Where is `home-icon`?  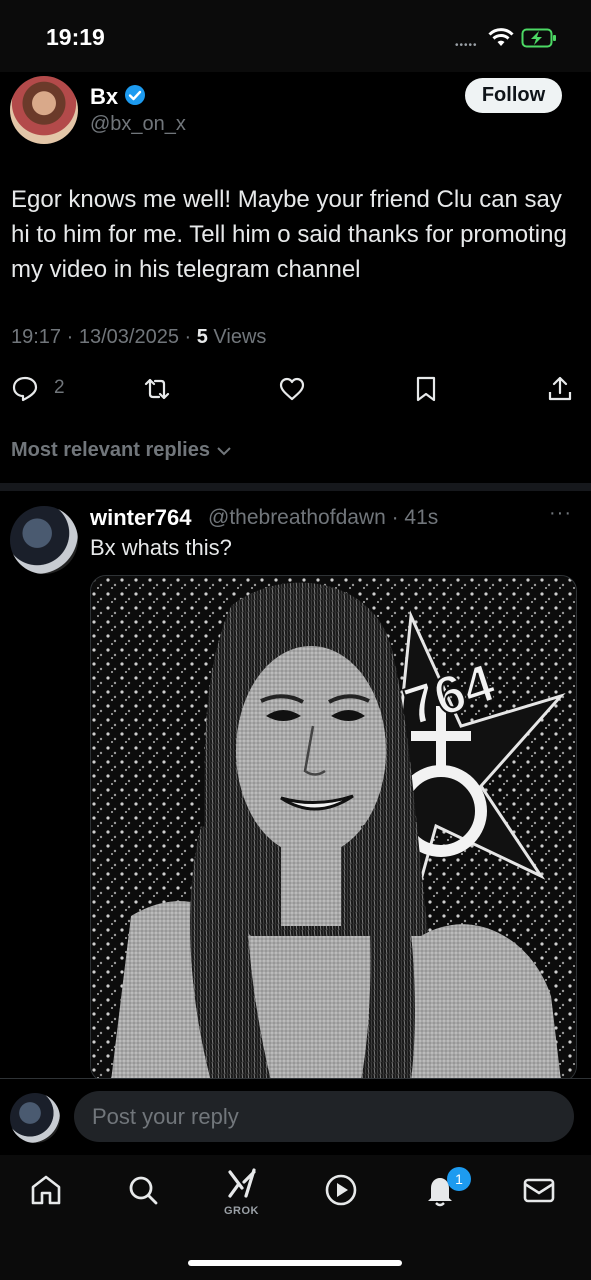 home-icon is located at coordinates (46, 1190).